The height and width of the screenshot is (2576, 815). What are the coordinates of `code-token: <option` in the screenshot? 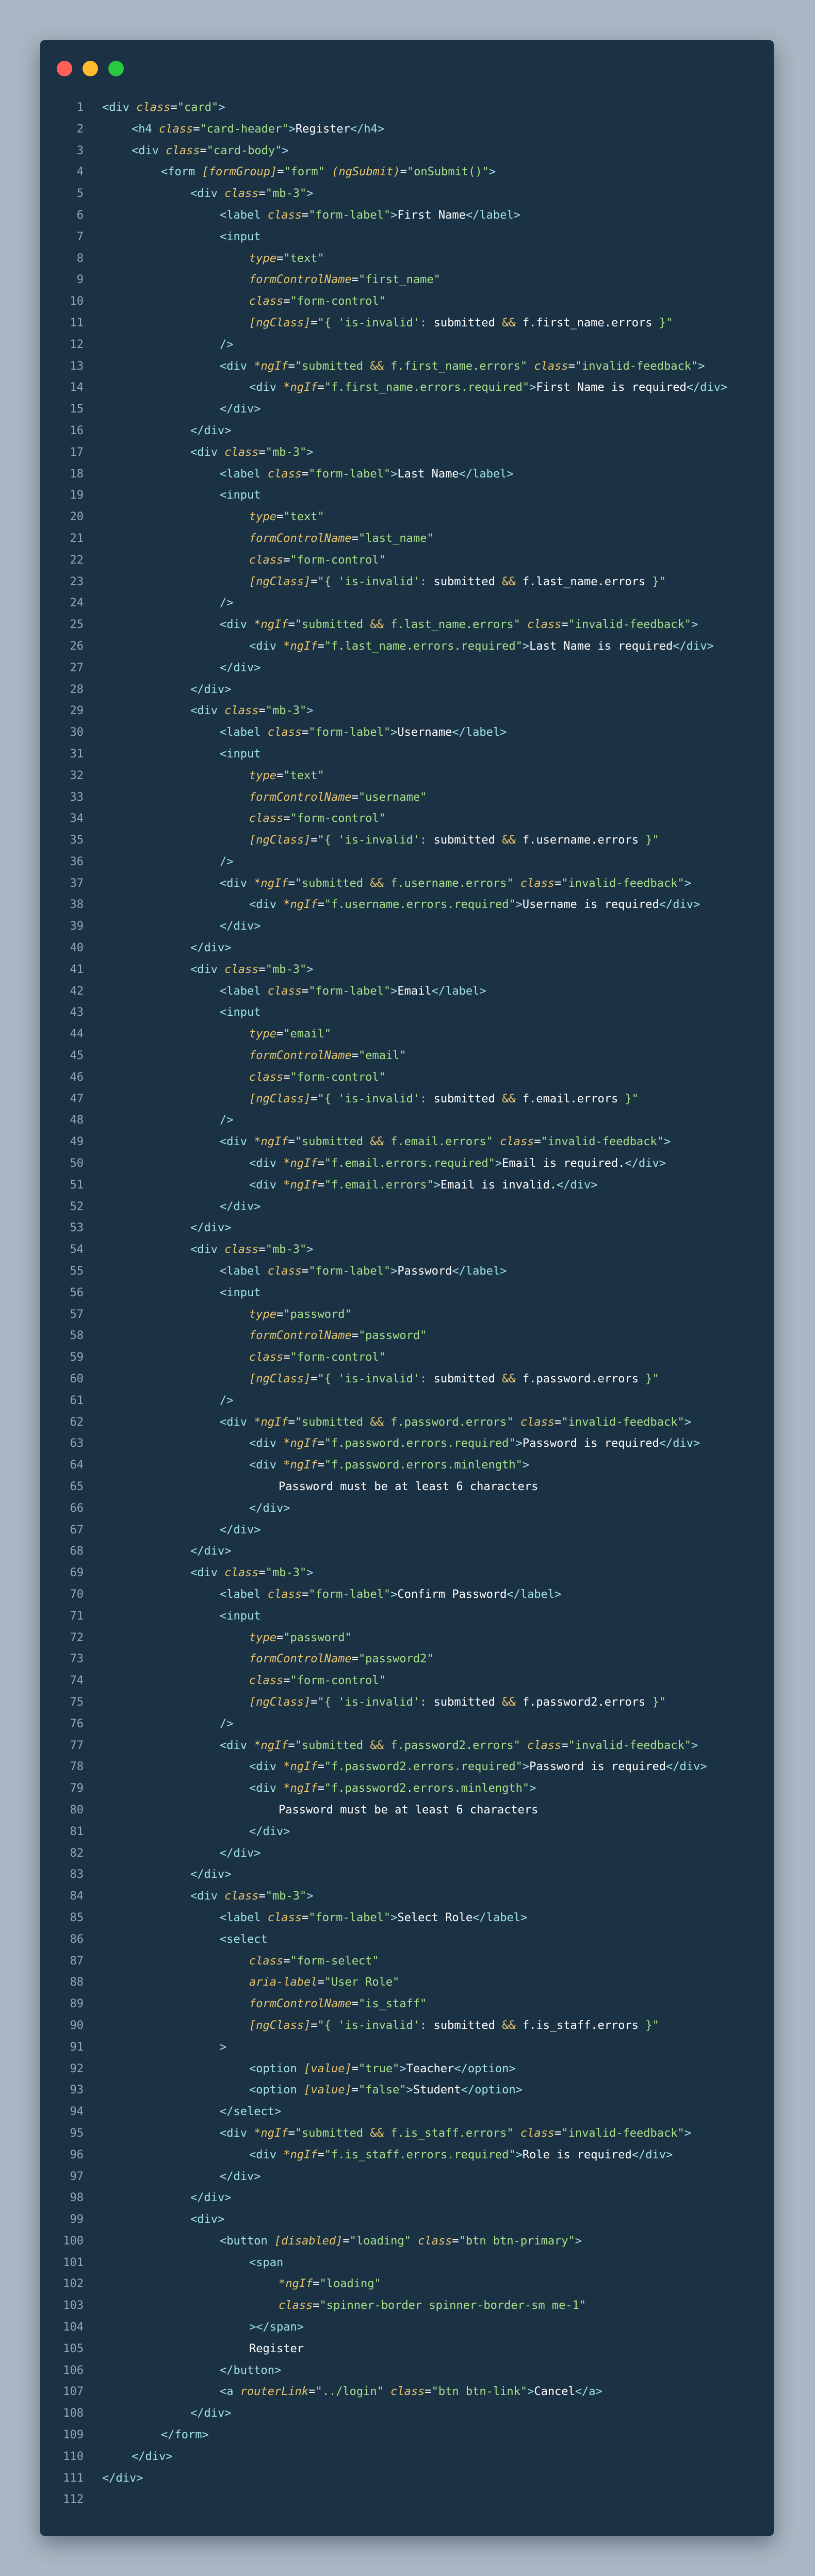 It's located at (276, 2090).